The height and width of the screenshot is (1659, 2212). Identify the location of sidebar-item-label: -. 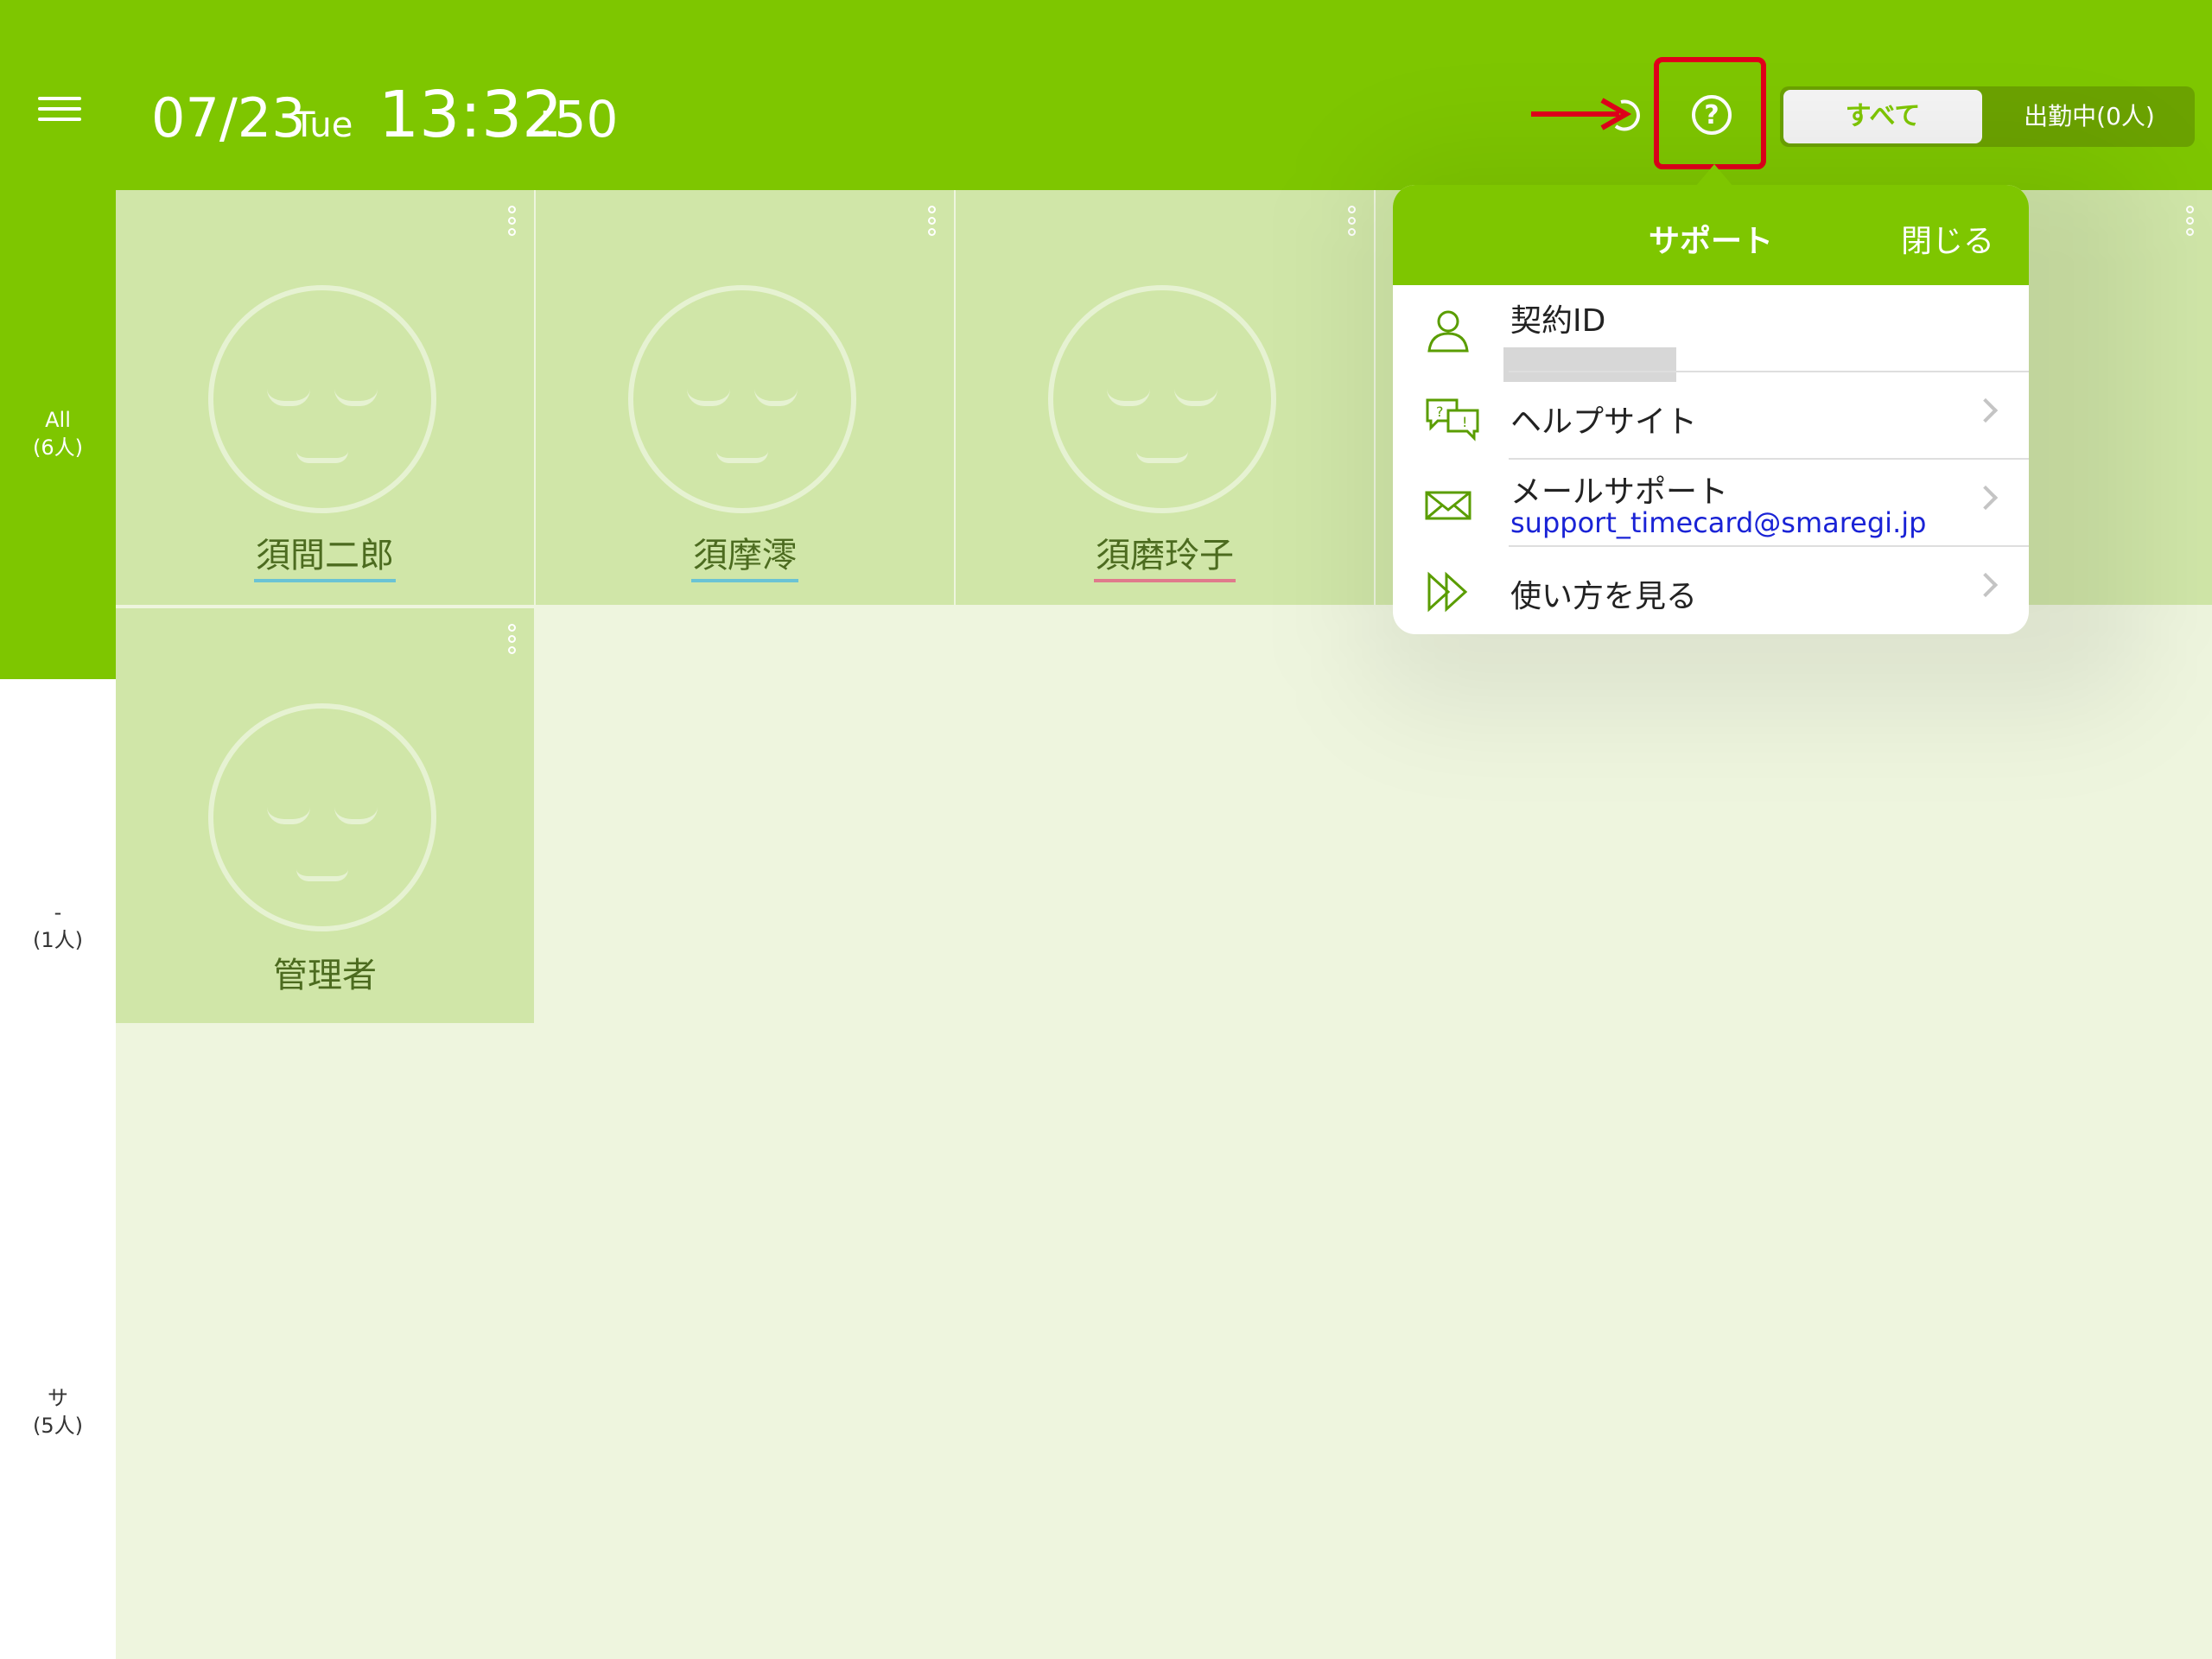
(58, 913).